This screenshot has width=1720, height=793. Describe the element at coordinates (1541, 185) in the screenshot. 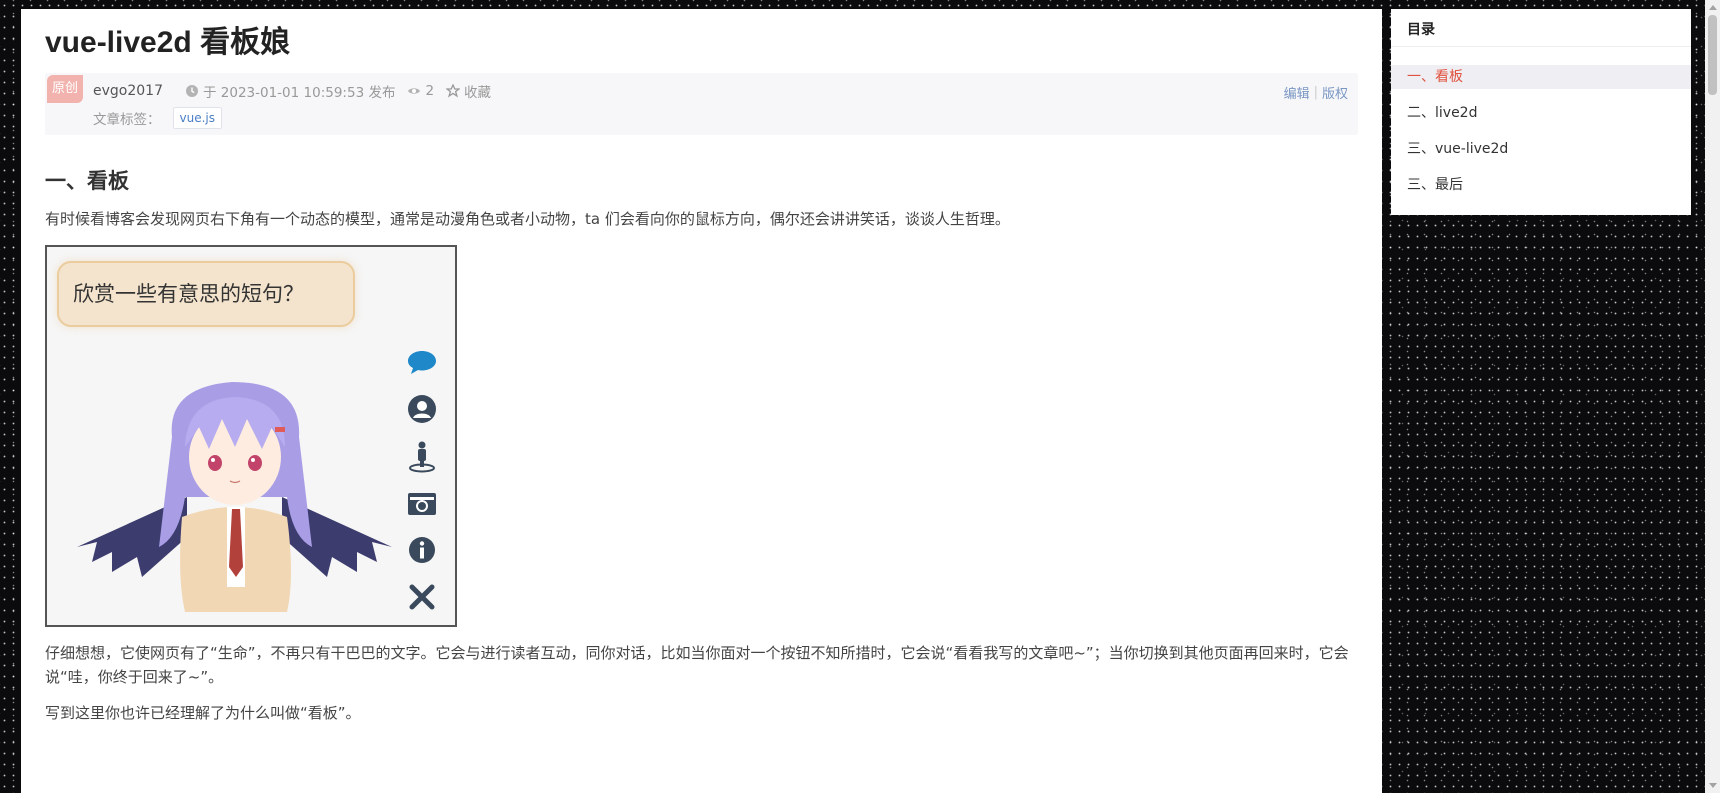

I see `toc-item-last: 三、最后` at that location.